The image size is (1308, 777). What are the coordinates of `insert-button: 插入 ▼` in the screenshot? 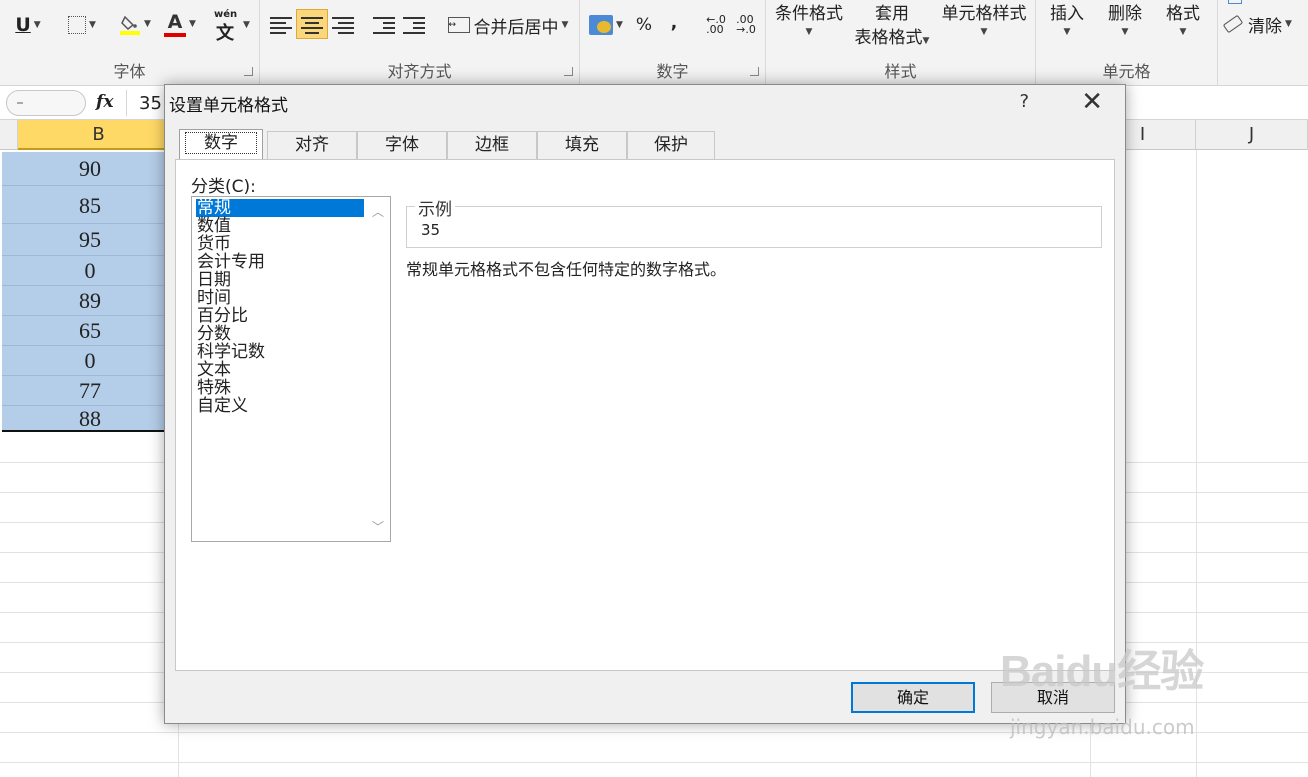 It's located at (1067, 20).